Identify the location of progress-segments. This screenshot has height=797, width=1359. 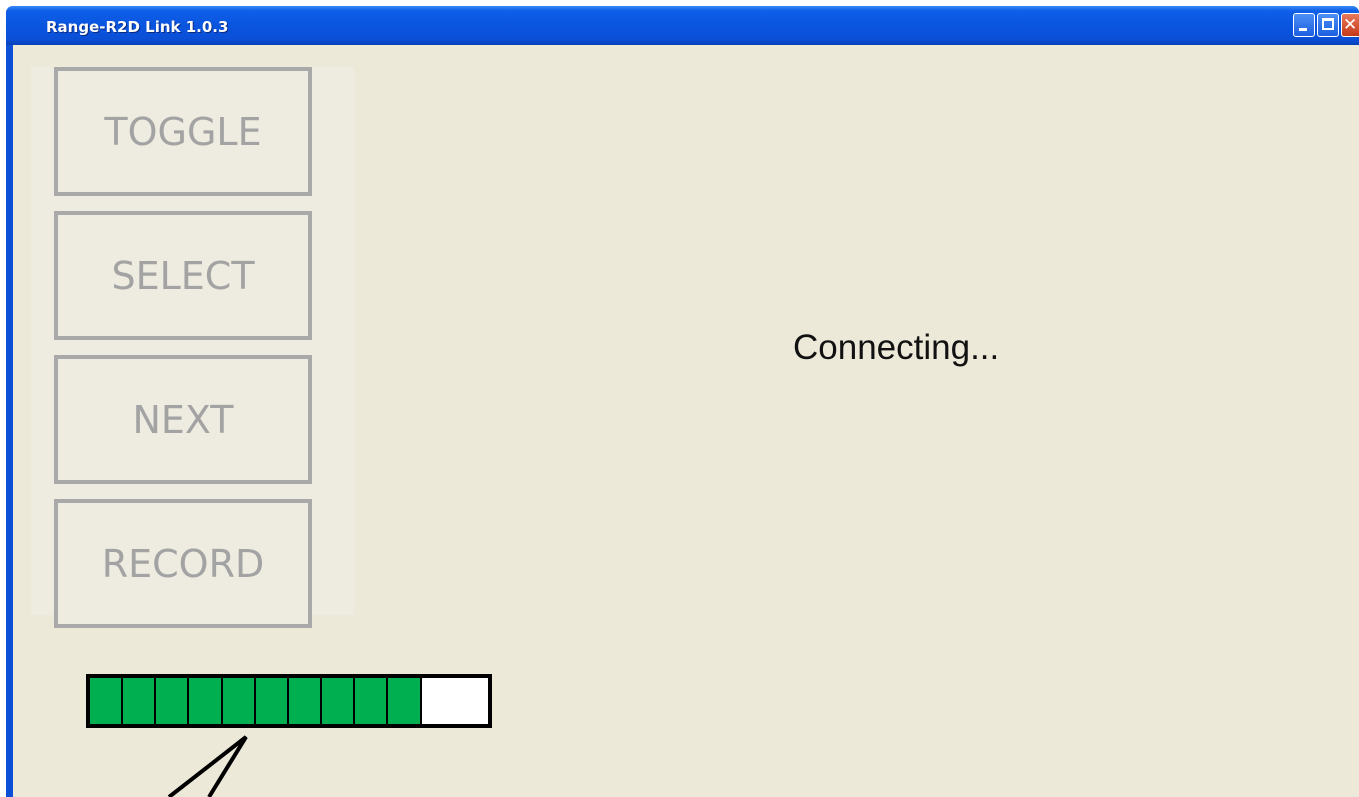
(256, 701).